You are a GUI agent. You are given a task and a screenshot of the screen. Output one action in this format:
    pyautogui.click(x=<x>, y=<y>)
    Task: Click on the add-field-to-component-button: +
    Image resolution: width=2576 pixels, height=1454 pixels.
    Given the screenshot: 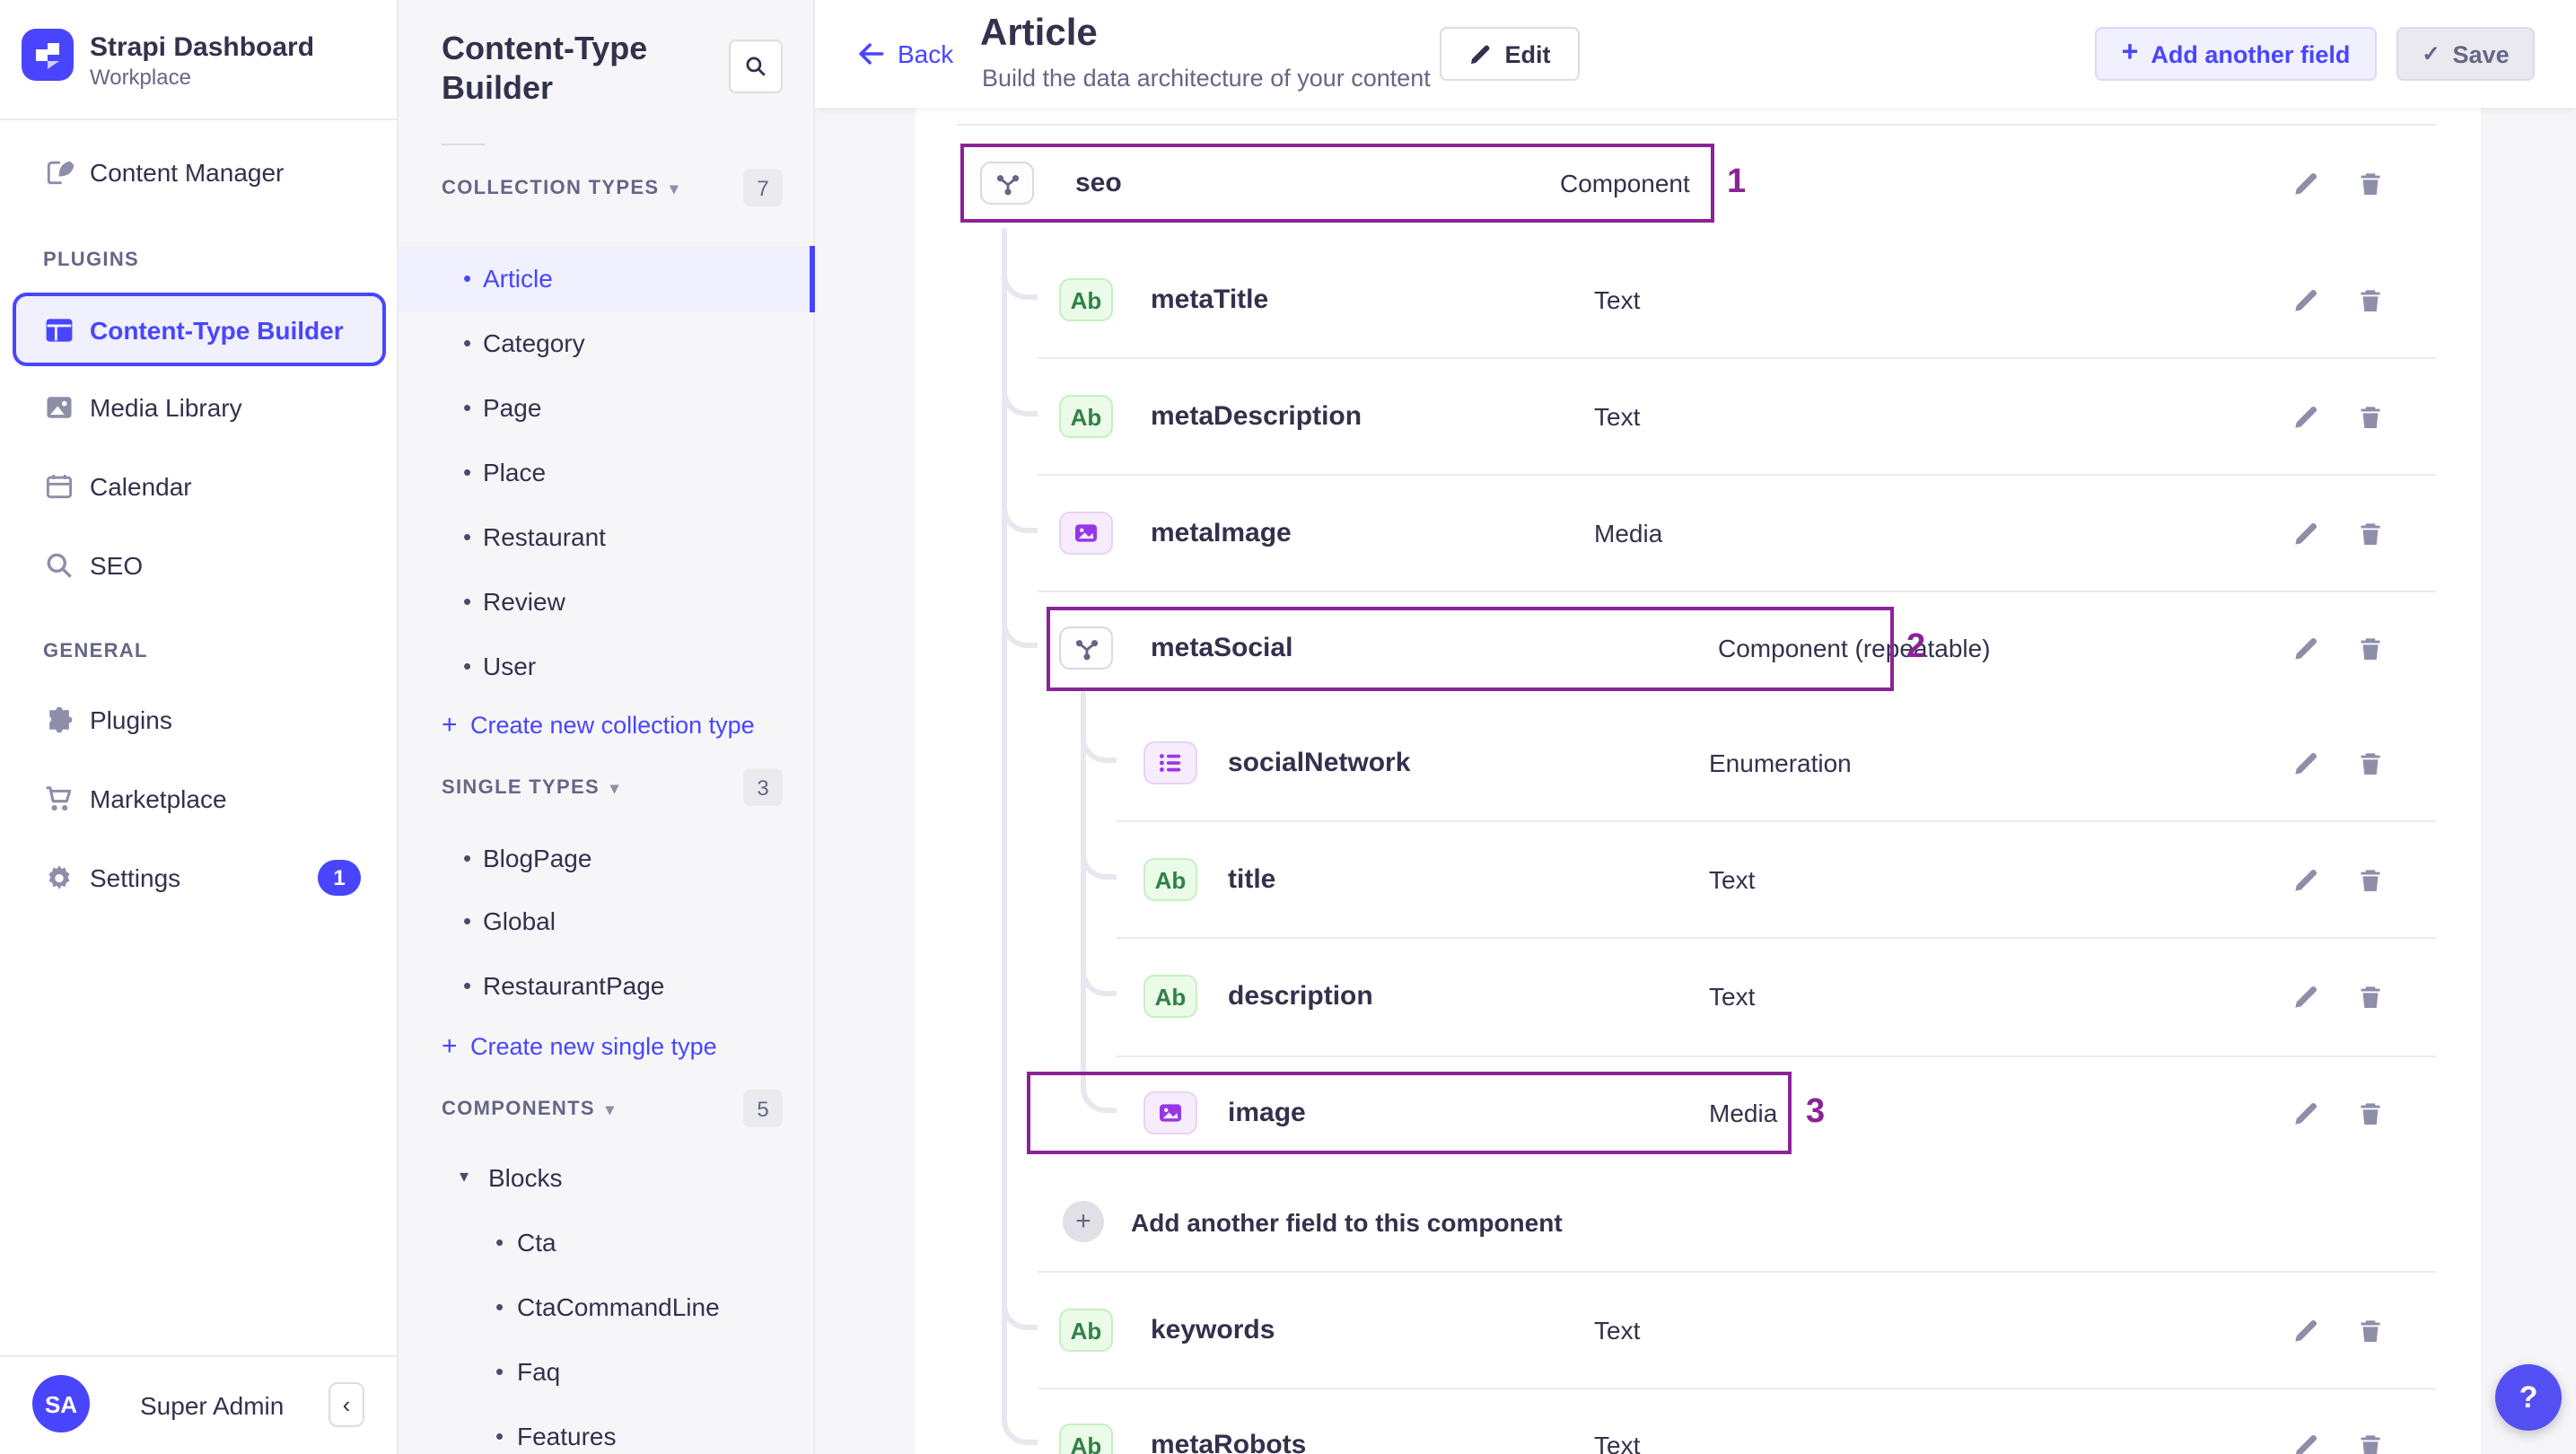 What is the action you would take?
    pyautogui.click(x=1083, y=1221)
    